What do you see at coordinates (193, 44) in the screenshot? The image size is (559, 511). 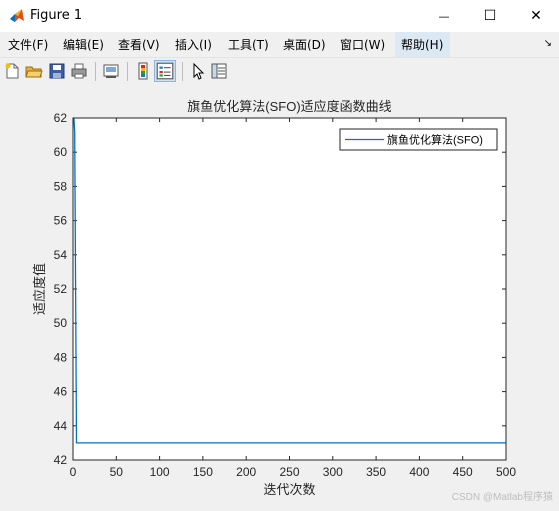 I see `menu-insert: 插入(I)` at bounding box center [193, 44].